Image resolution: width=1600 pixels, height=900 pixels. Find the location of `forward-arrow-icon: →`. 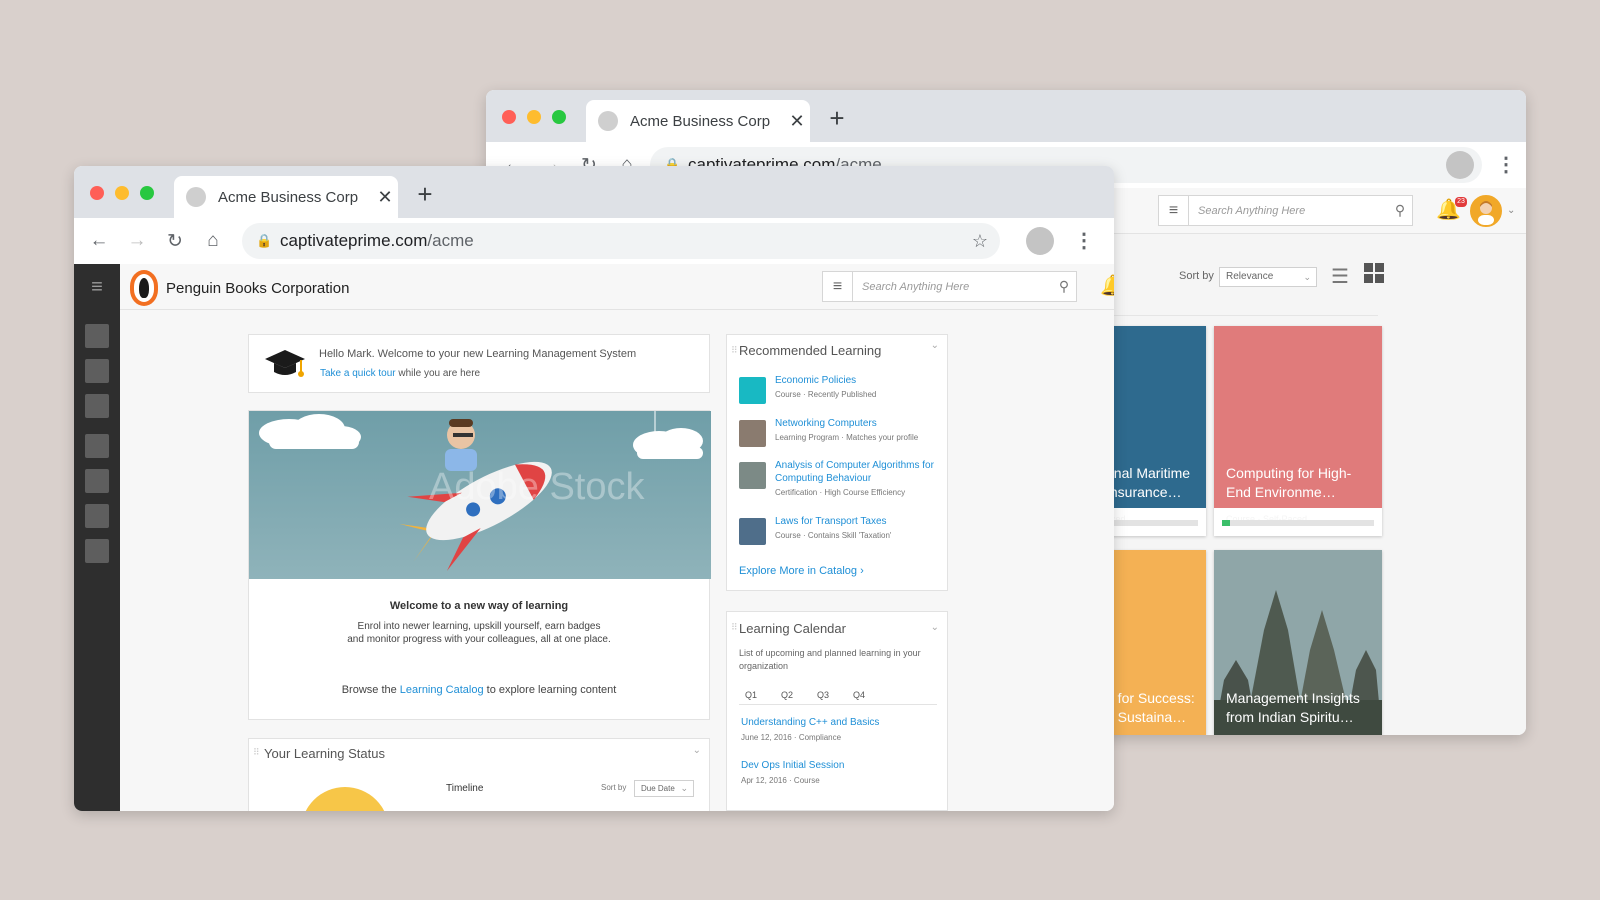

forward-arrow-icon: → is located at coordinates (137, 241).